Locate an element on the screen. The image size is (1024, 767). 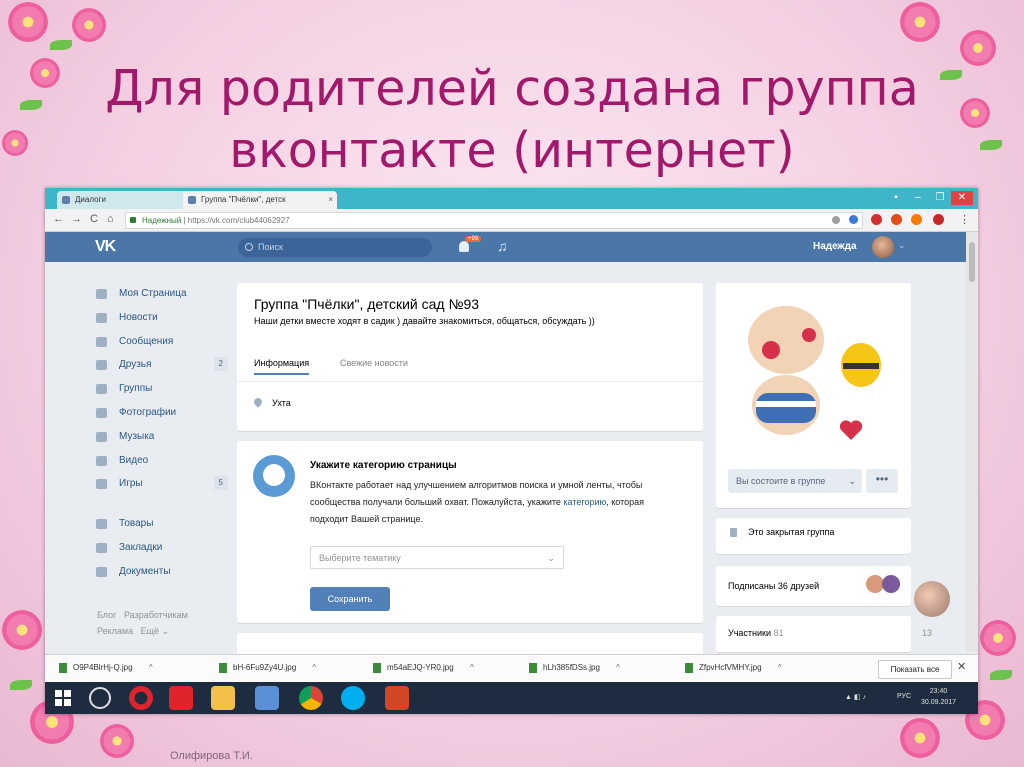
scrollbar-thumb is located at coordinates (972, 262).